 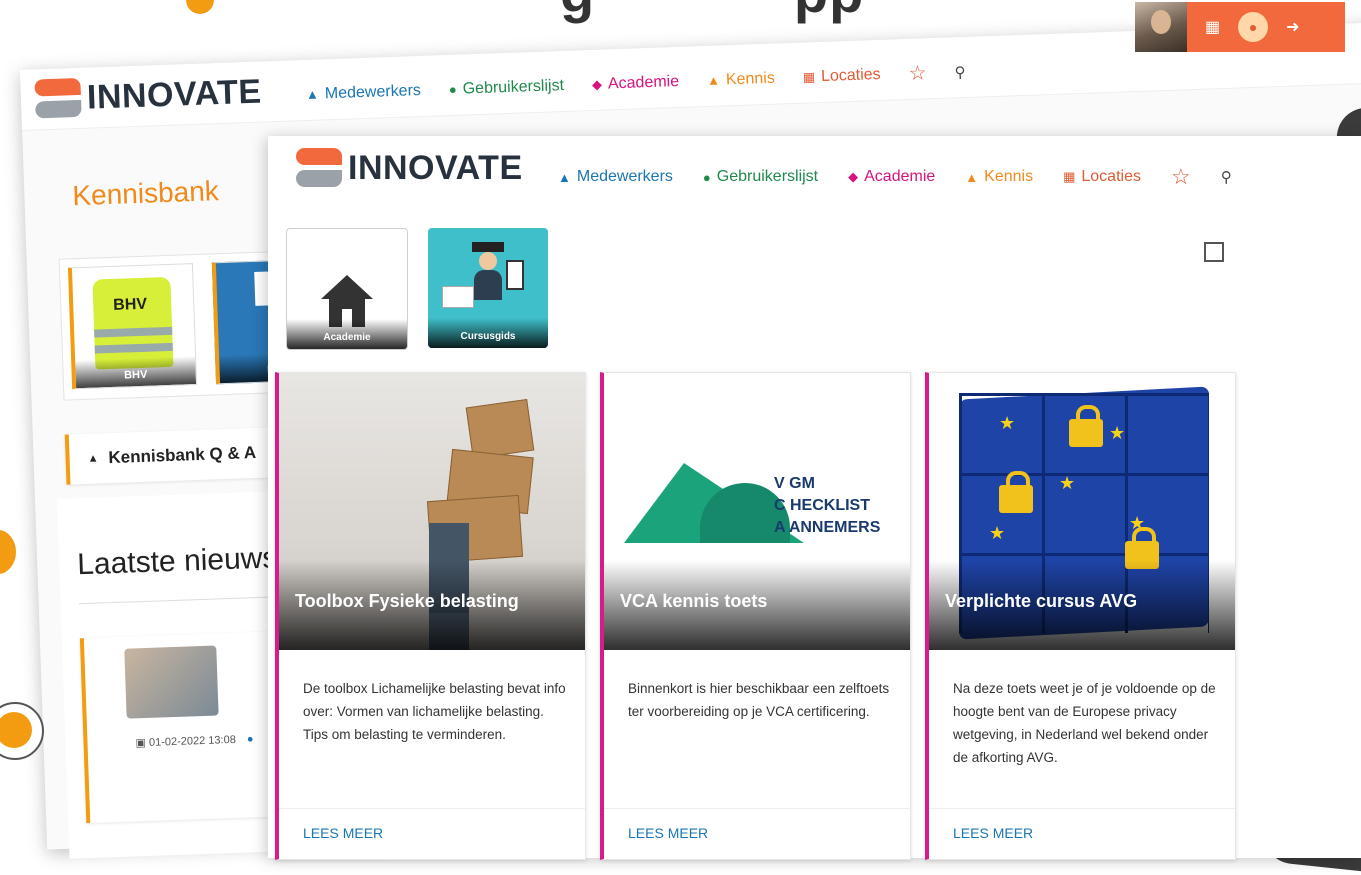 What do you see at coordinates (8, 552) in the screenshot?
I see `decorative-circle` at bounding box center [8, 552].